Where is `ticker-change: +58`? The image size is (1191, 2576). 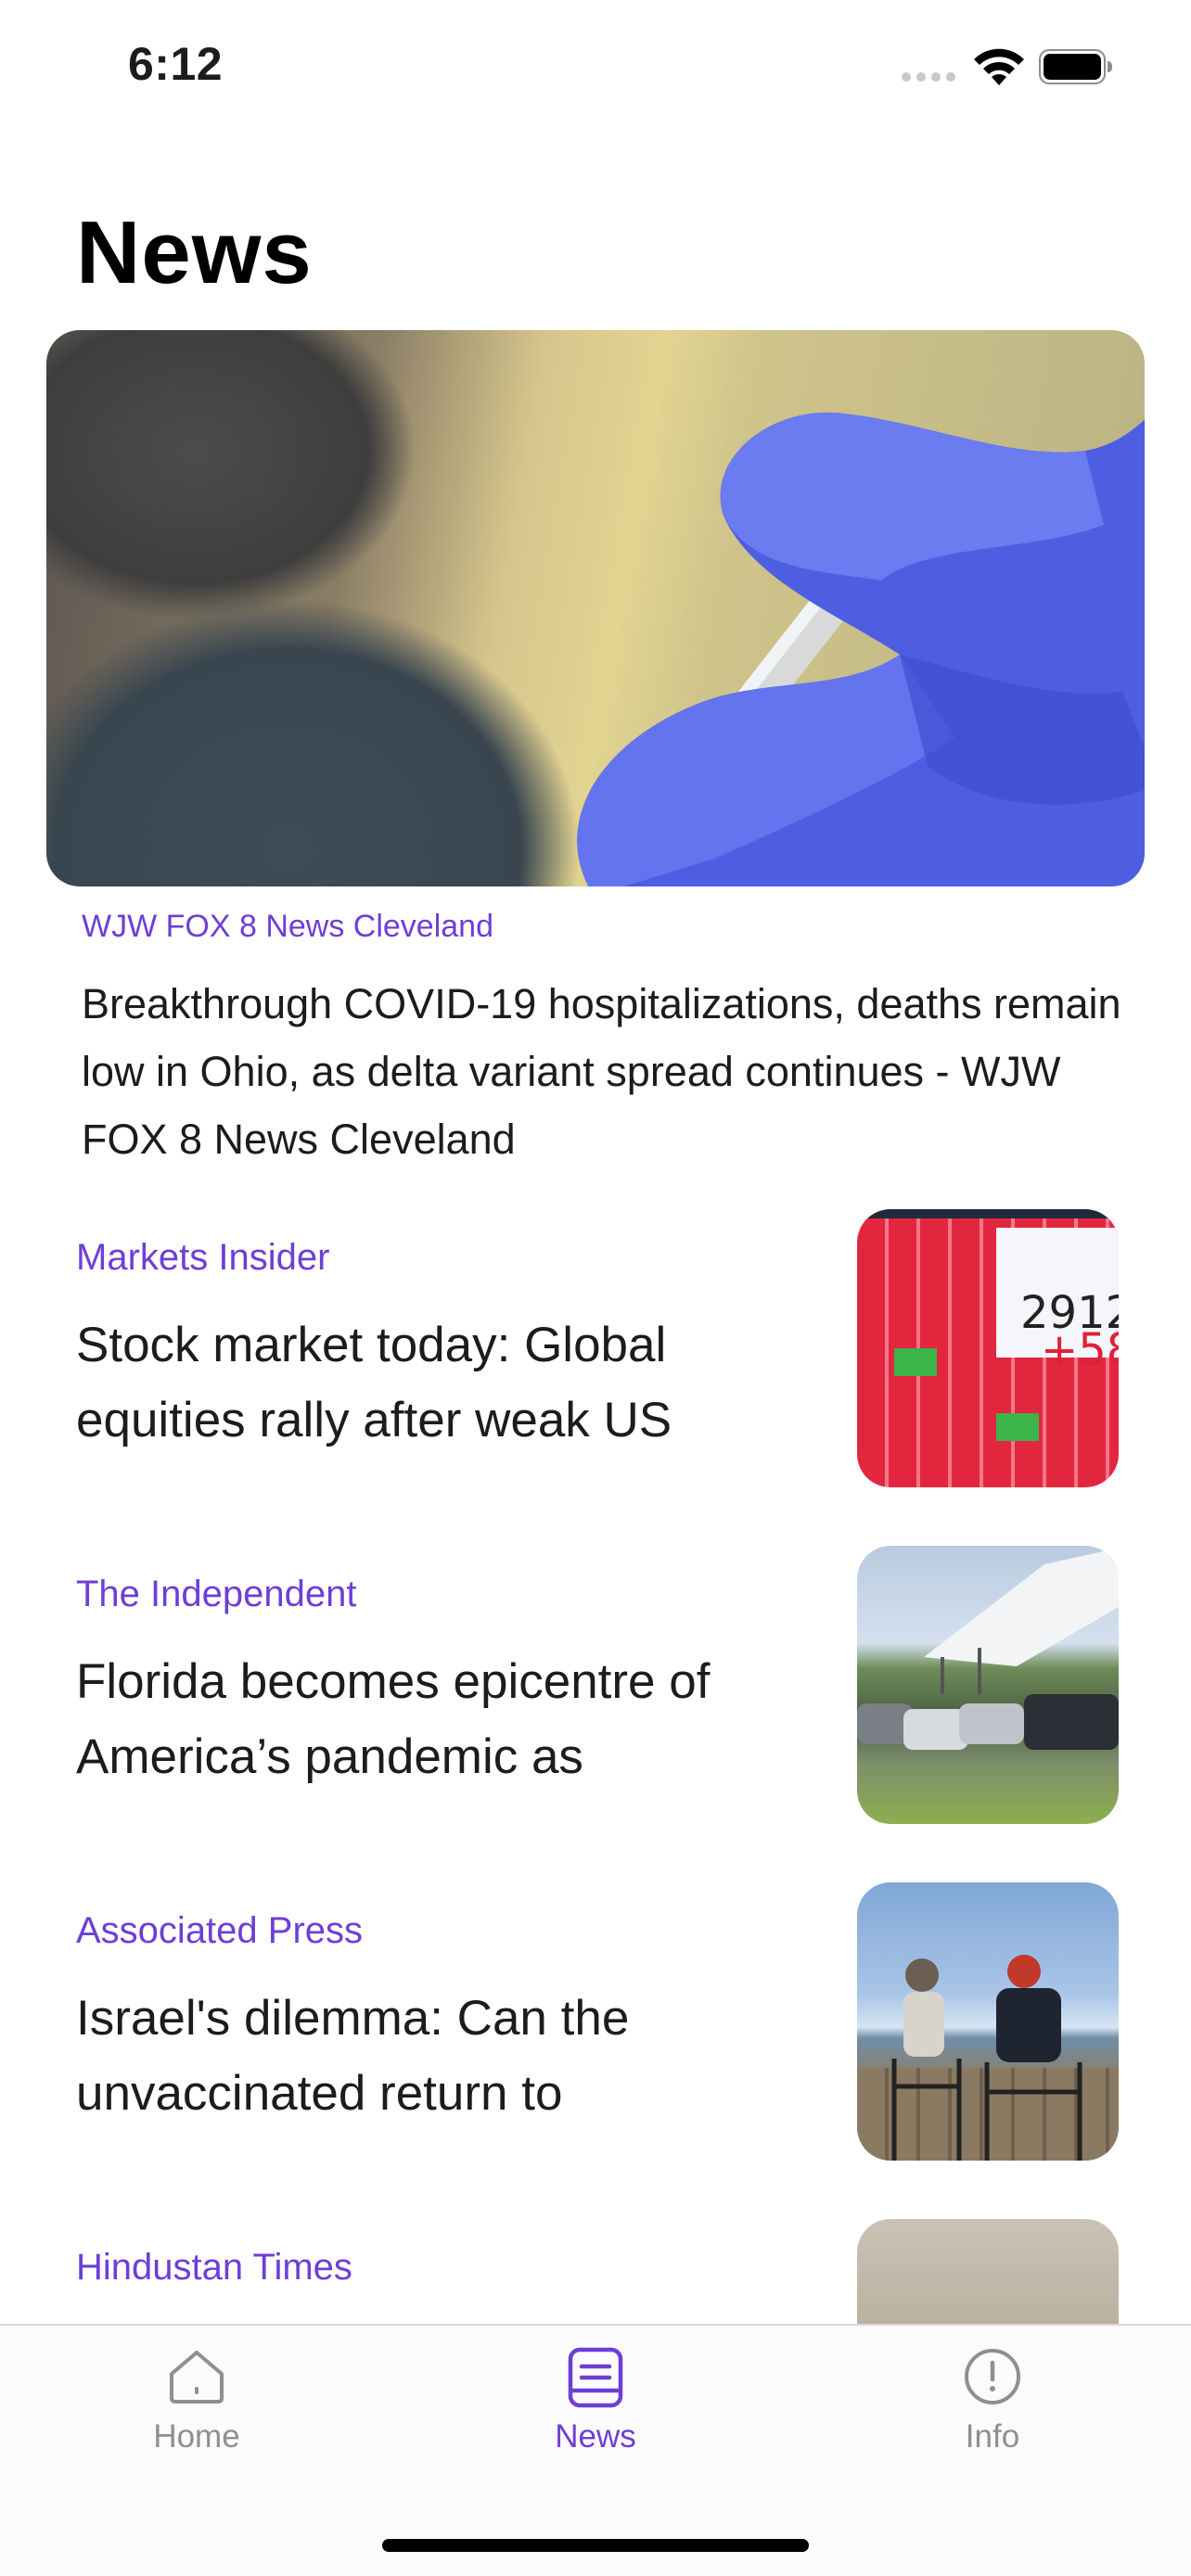 ticker-change: +58 is located at coordinates (1080, 1350).